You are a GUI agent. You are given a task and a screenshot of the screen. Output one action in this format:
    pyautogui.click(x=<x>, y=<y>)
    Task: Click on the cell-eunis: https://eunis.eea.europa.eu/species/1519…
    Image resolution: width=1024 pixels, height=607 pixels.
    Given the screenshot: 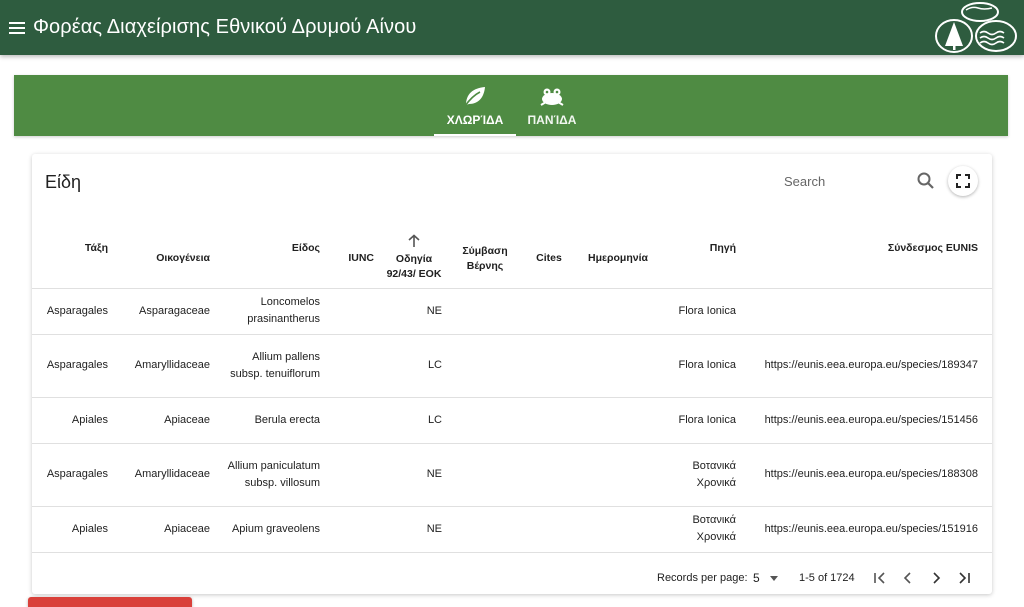 What is the action you would take?
    pyautogui.click(x=867, y=529)
    